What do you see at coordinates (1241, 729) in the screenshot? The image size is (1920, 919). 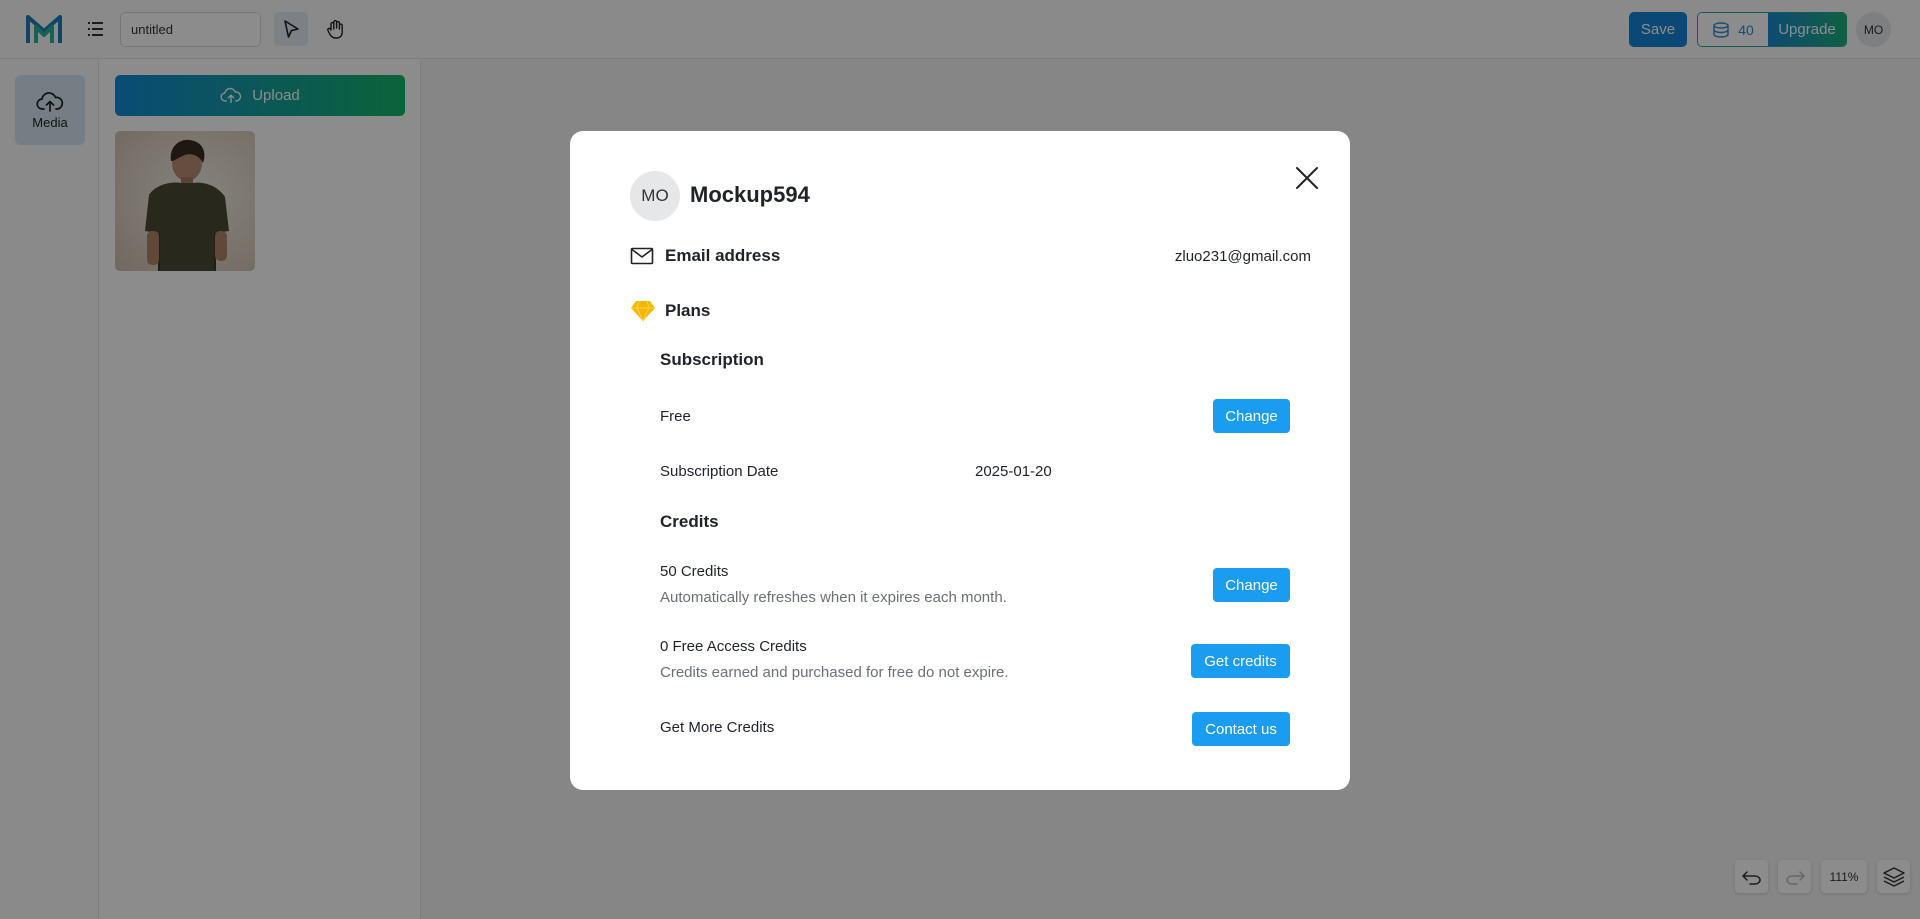 I see `contact-us-button: Contact us` at bounding box center [1241, 729].